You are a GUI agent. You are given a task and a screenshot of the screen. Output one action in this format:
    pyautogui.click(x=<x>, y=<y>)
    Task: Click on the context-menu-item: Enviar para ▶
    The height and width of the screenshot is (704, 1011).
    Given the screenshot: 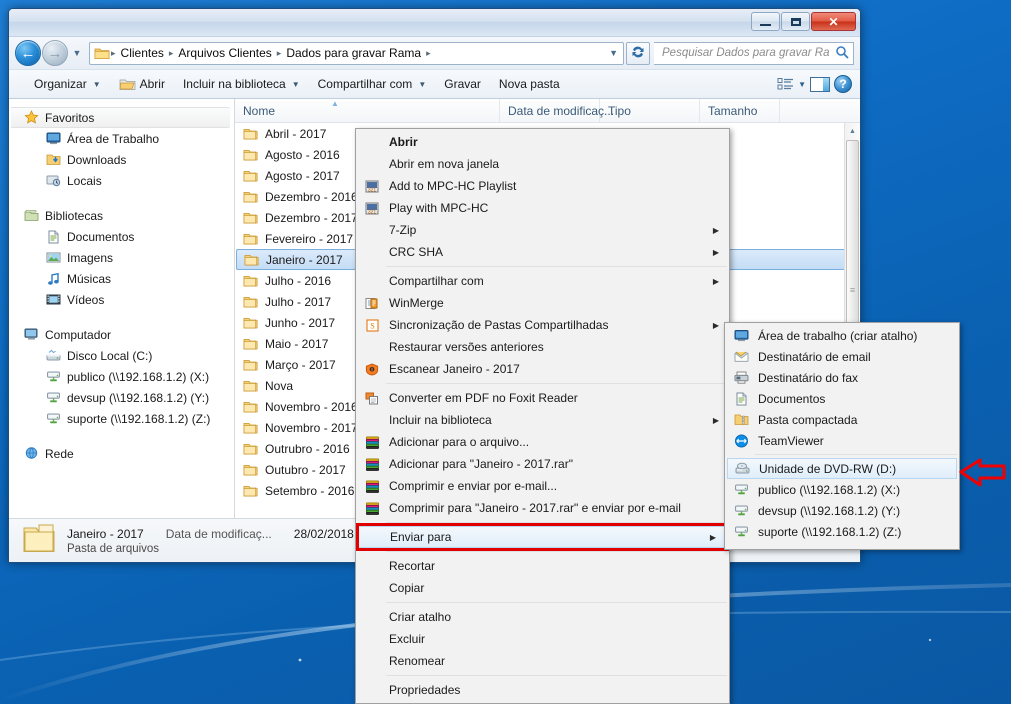 What is the action you would take?
    pyautogui.click(x=542, y=537)
    